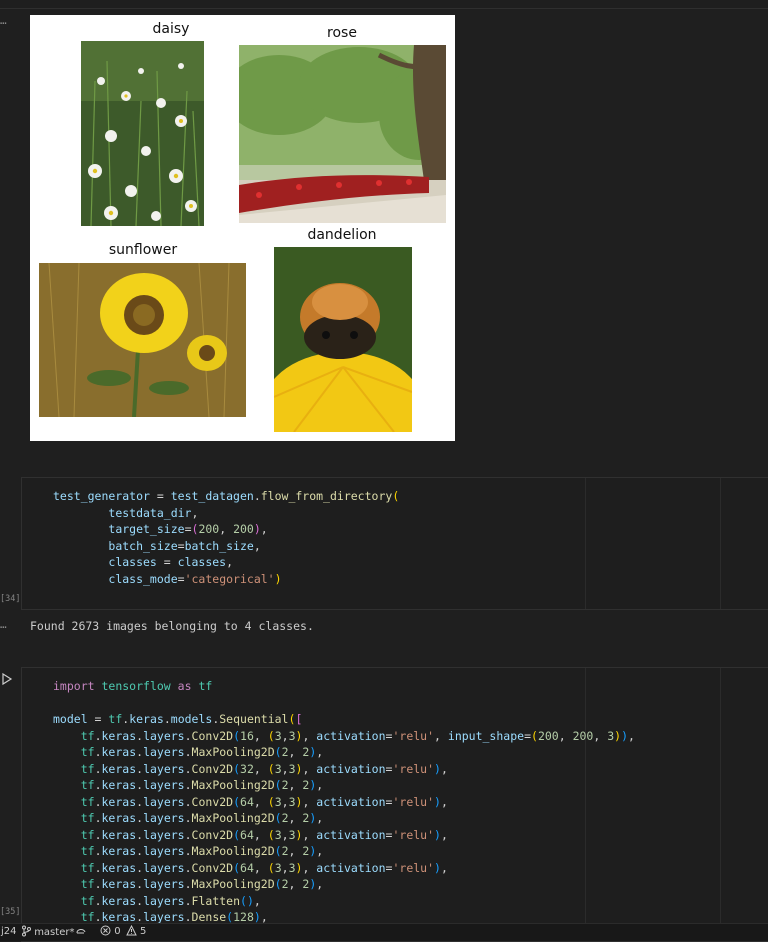 This screenshot has height=942, width=768. I want to click on code-token: test_generator, so click(101, 496).